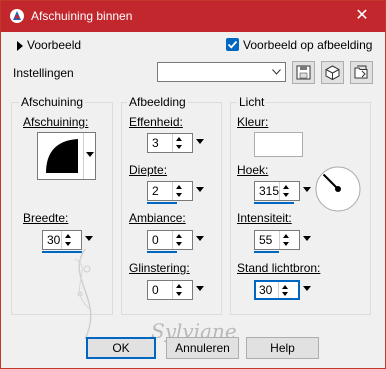 This screenshot has width=386, height=369. Describe the element at coordinates (156, 122) in the screenshot. I see `smoothness-label: Effenheid:` at that location.